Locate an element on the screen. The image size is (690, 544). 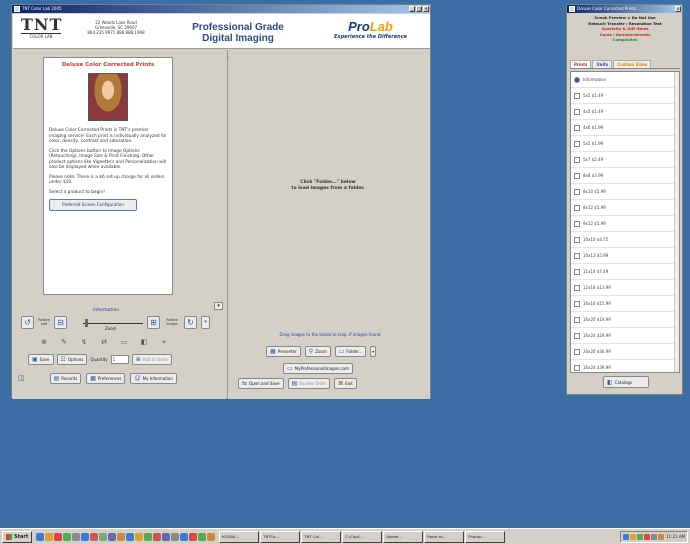
side-titlebar: Deluxe Color Corrected Prints × is located at coordinates (624, 9).